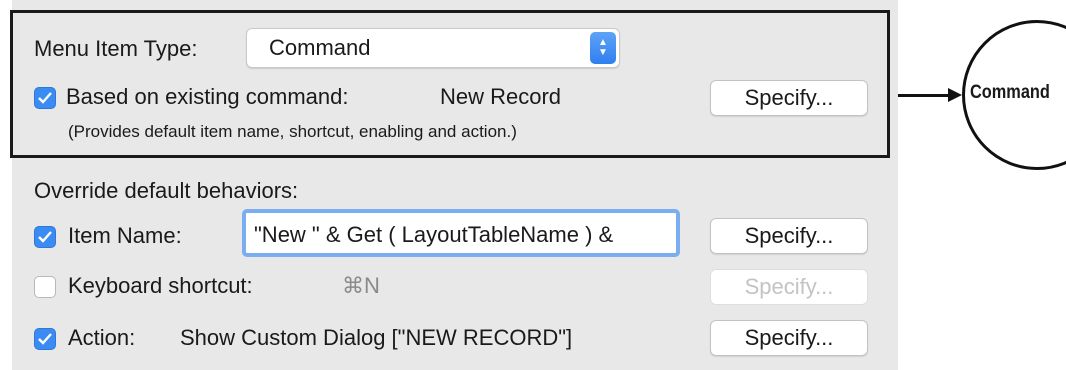 This screenshot has width=1066, height=370. Describe the element at coordinates (160, 285) in the screenshot. I see `keyboard-shortcut-label: Keyboard shortcut:` at that location.